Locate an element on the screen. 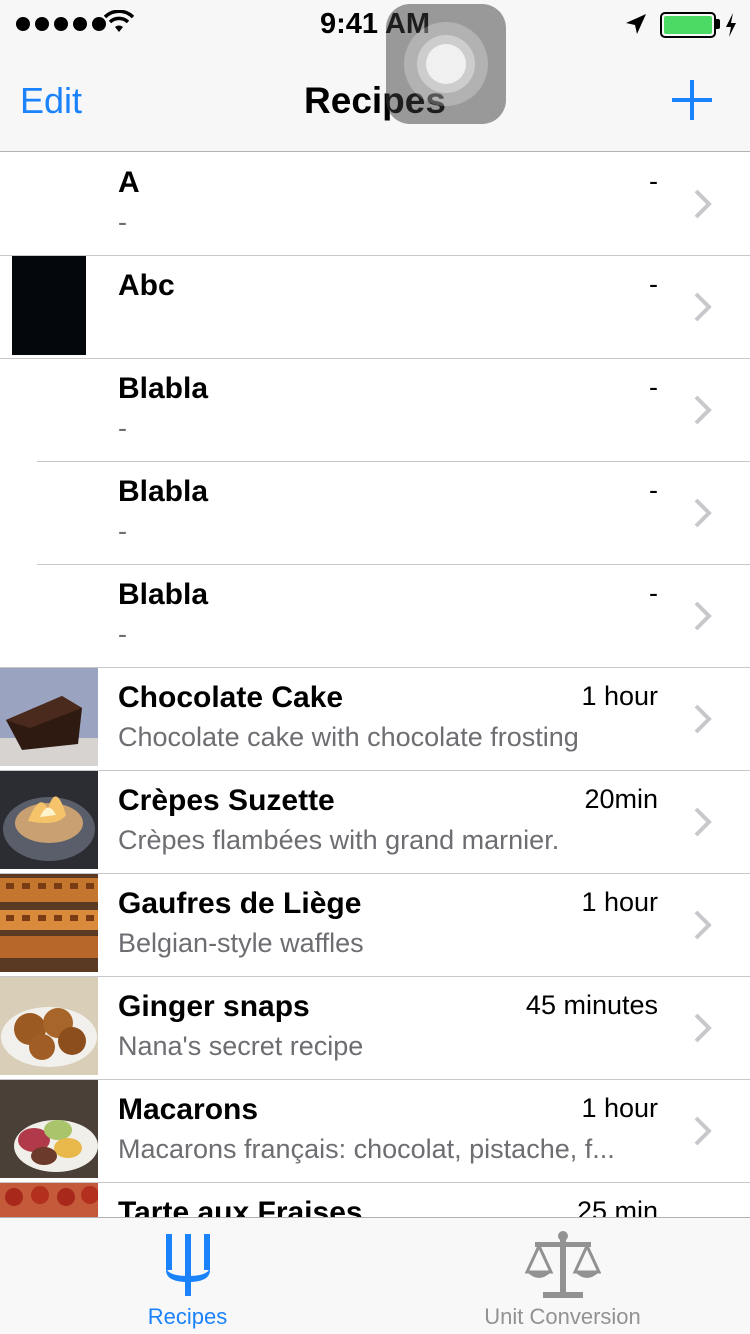 The width and height of the screenshot is (750, 1334). recipe-title: Gaufres de Liège is located at coordinates (240, 903).